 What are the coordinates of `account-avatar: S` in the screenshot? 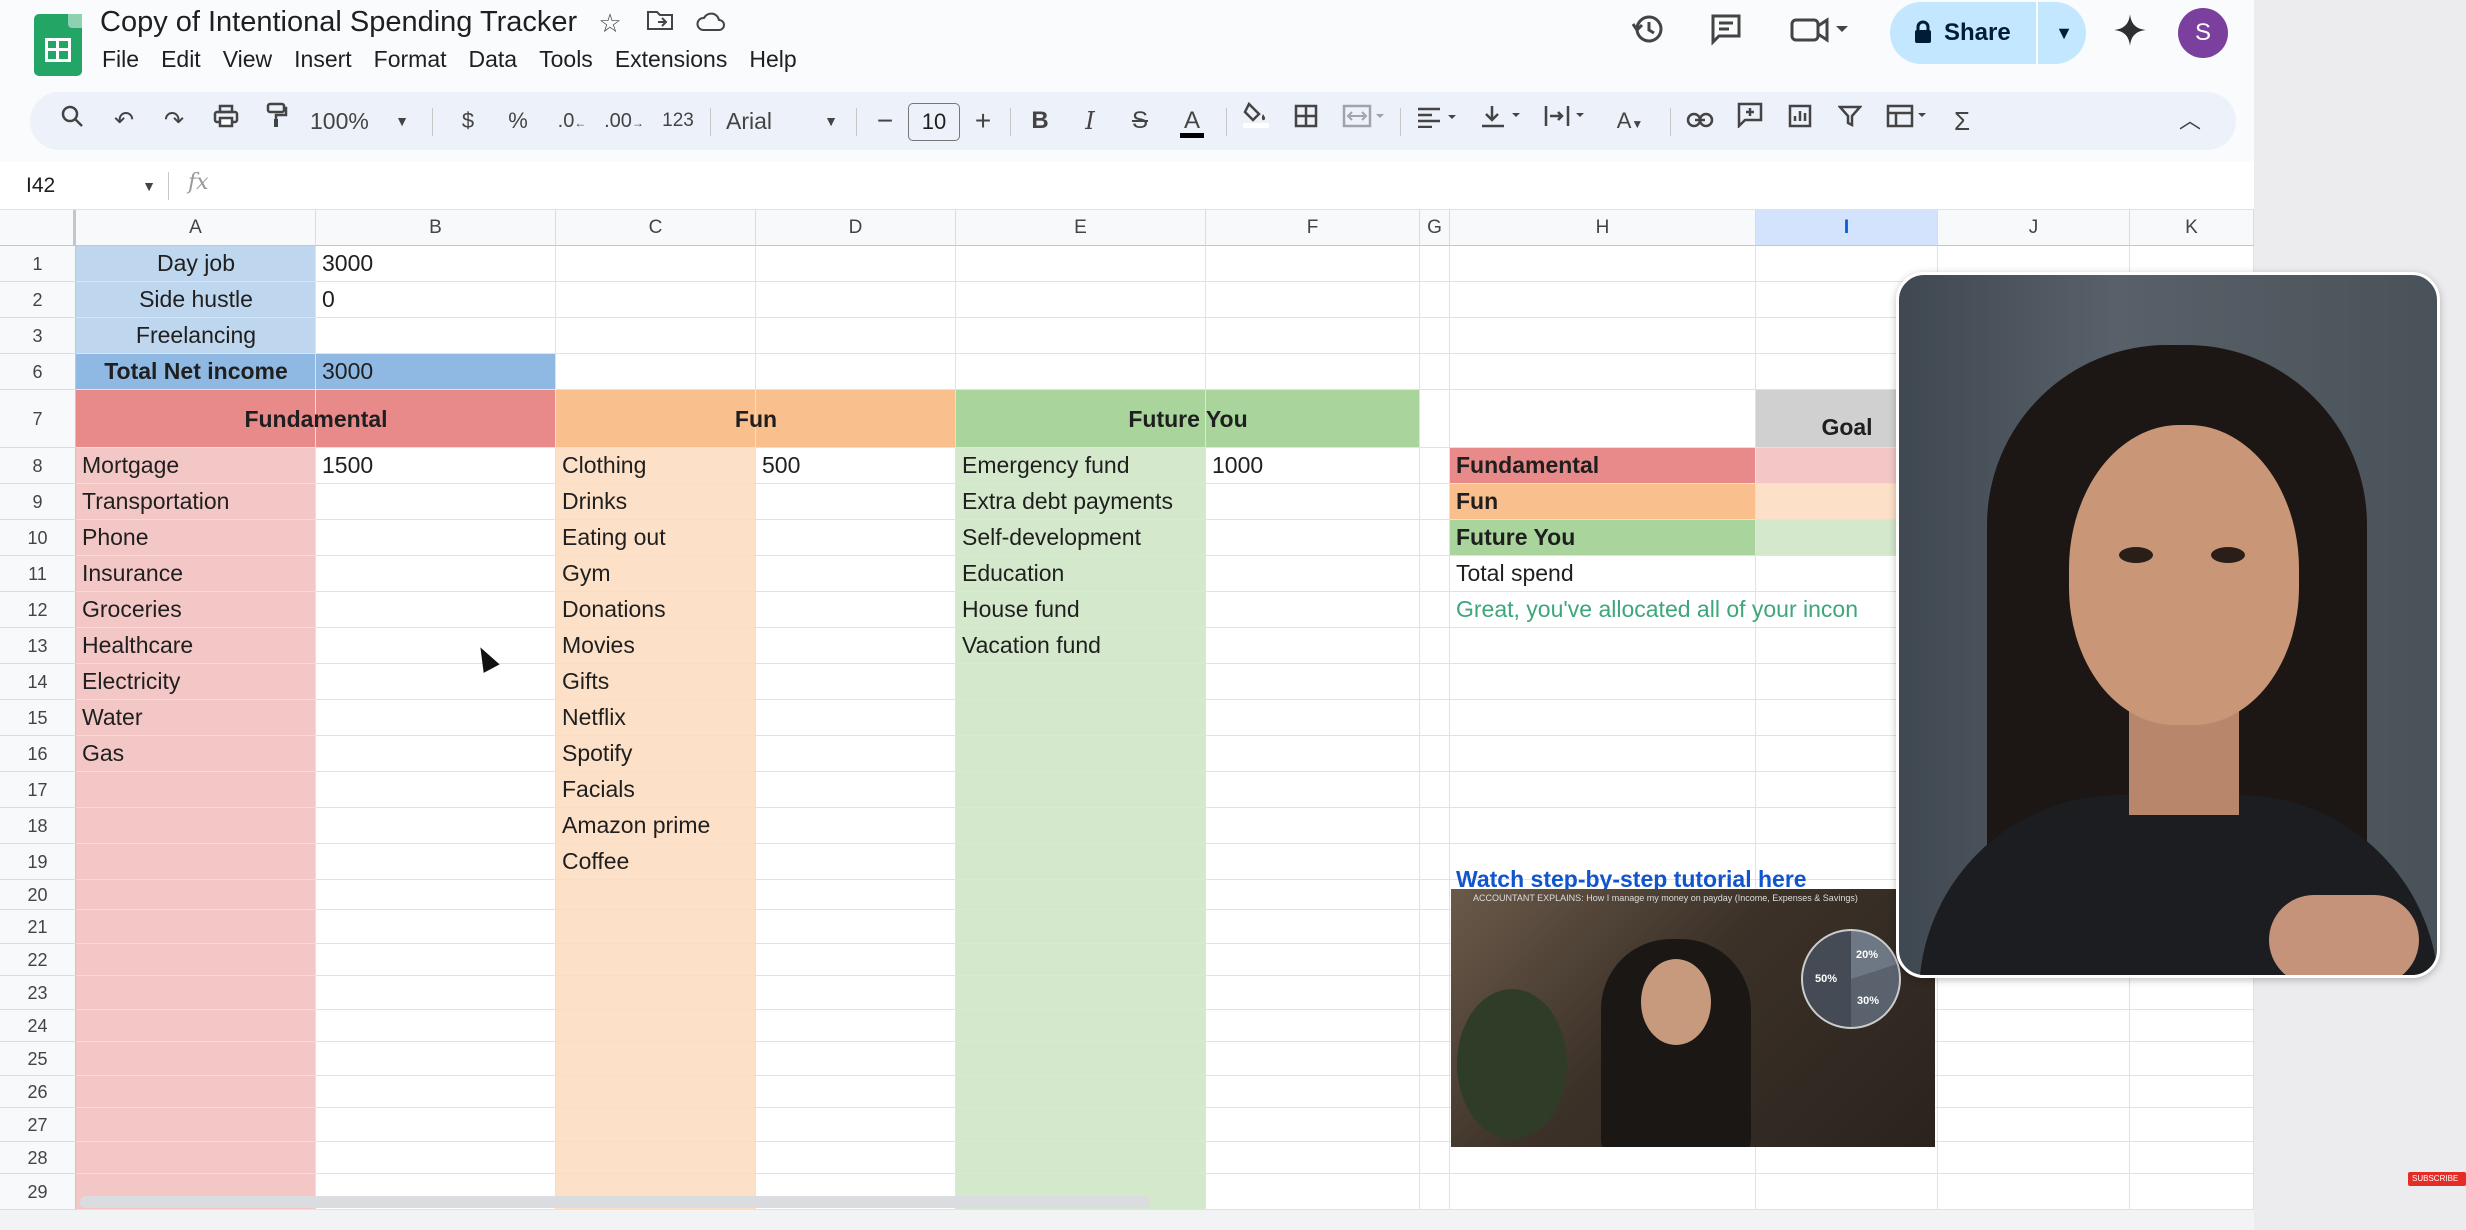 It's located at (2203, 33).